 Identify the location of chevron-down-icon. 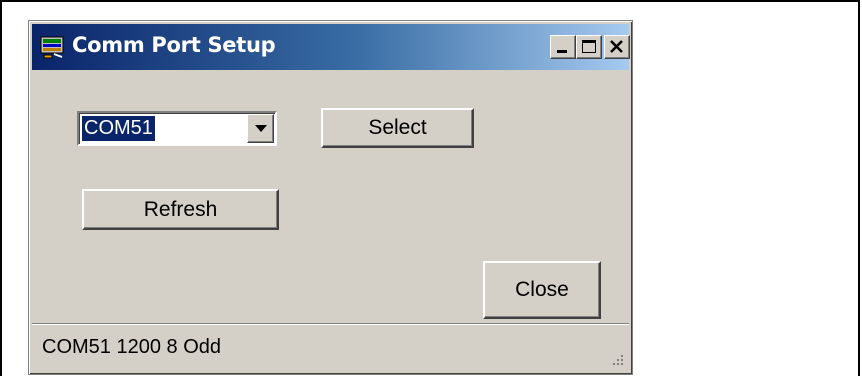
(261, 128).